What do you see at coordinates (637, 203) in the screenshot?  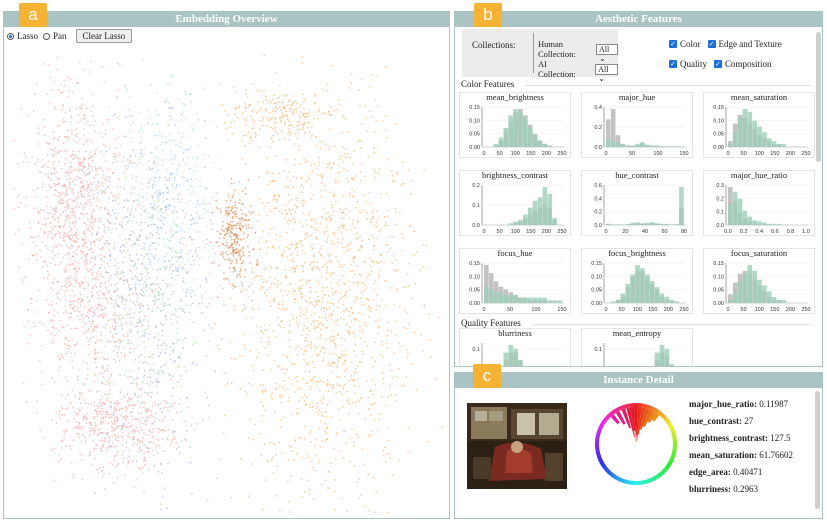 I see `histogram-hue-contrast: hue_contrast 0.6 0.4 0.2 0.0 0 20 40 60 80` at bounding box center [637, 203].